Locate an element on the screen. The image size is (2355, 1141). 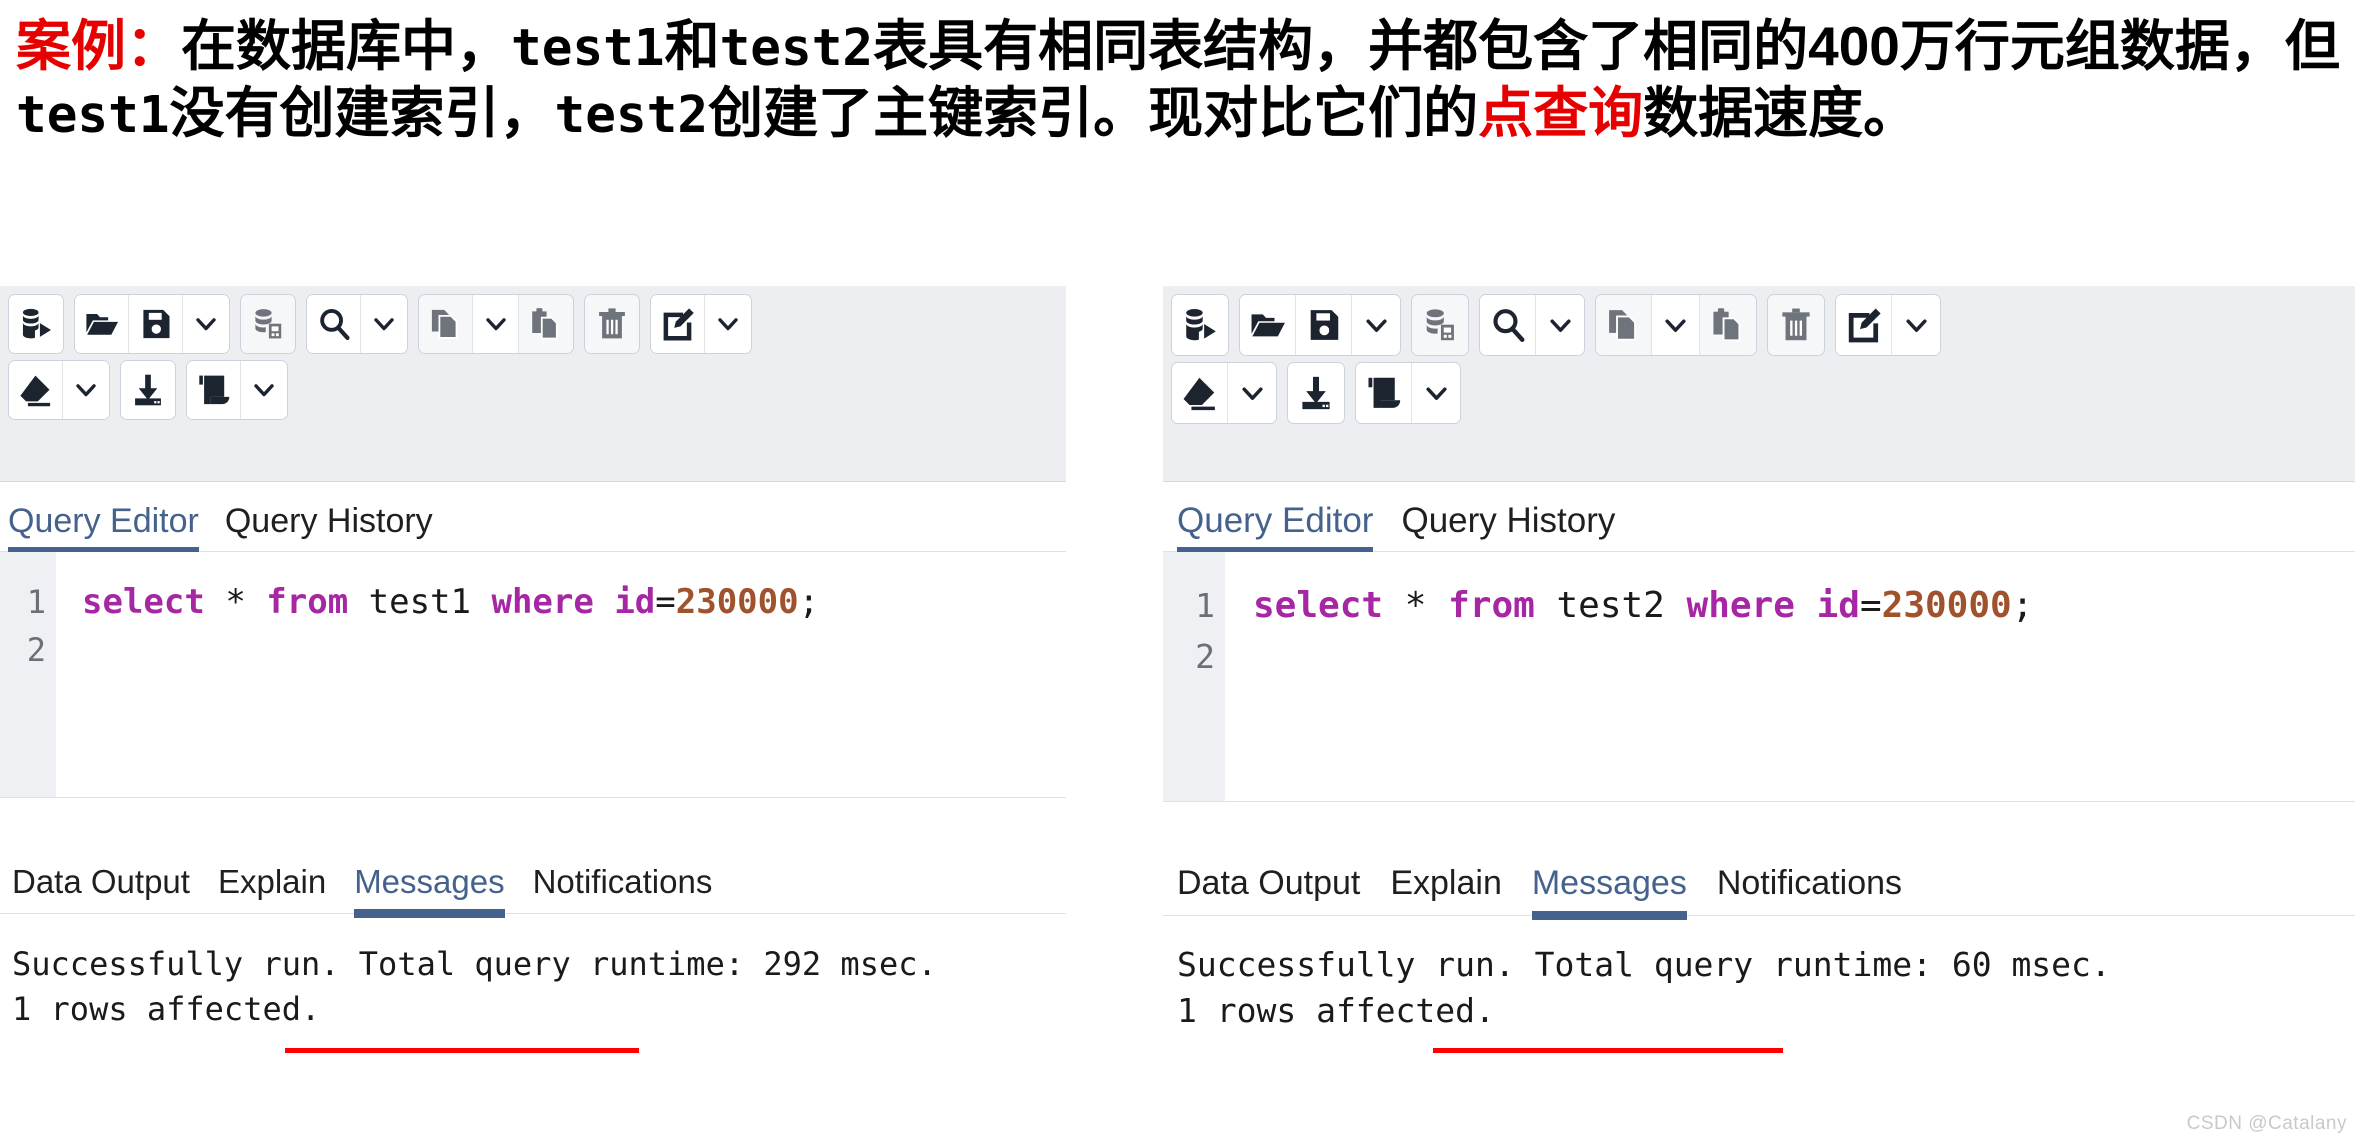
open-file-icon is located at coordinates (1268, 325).